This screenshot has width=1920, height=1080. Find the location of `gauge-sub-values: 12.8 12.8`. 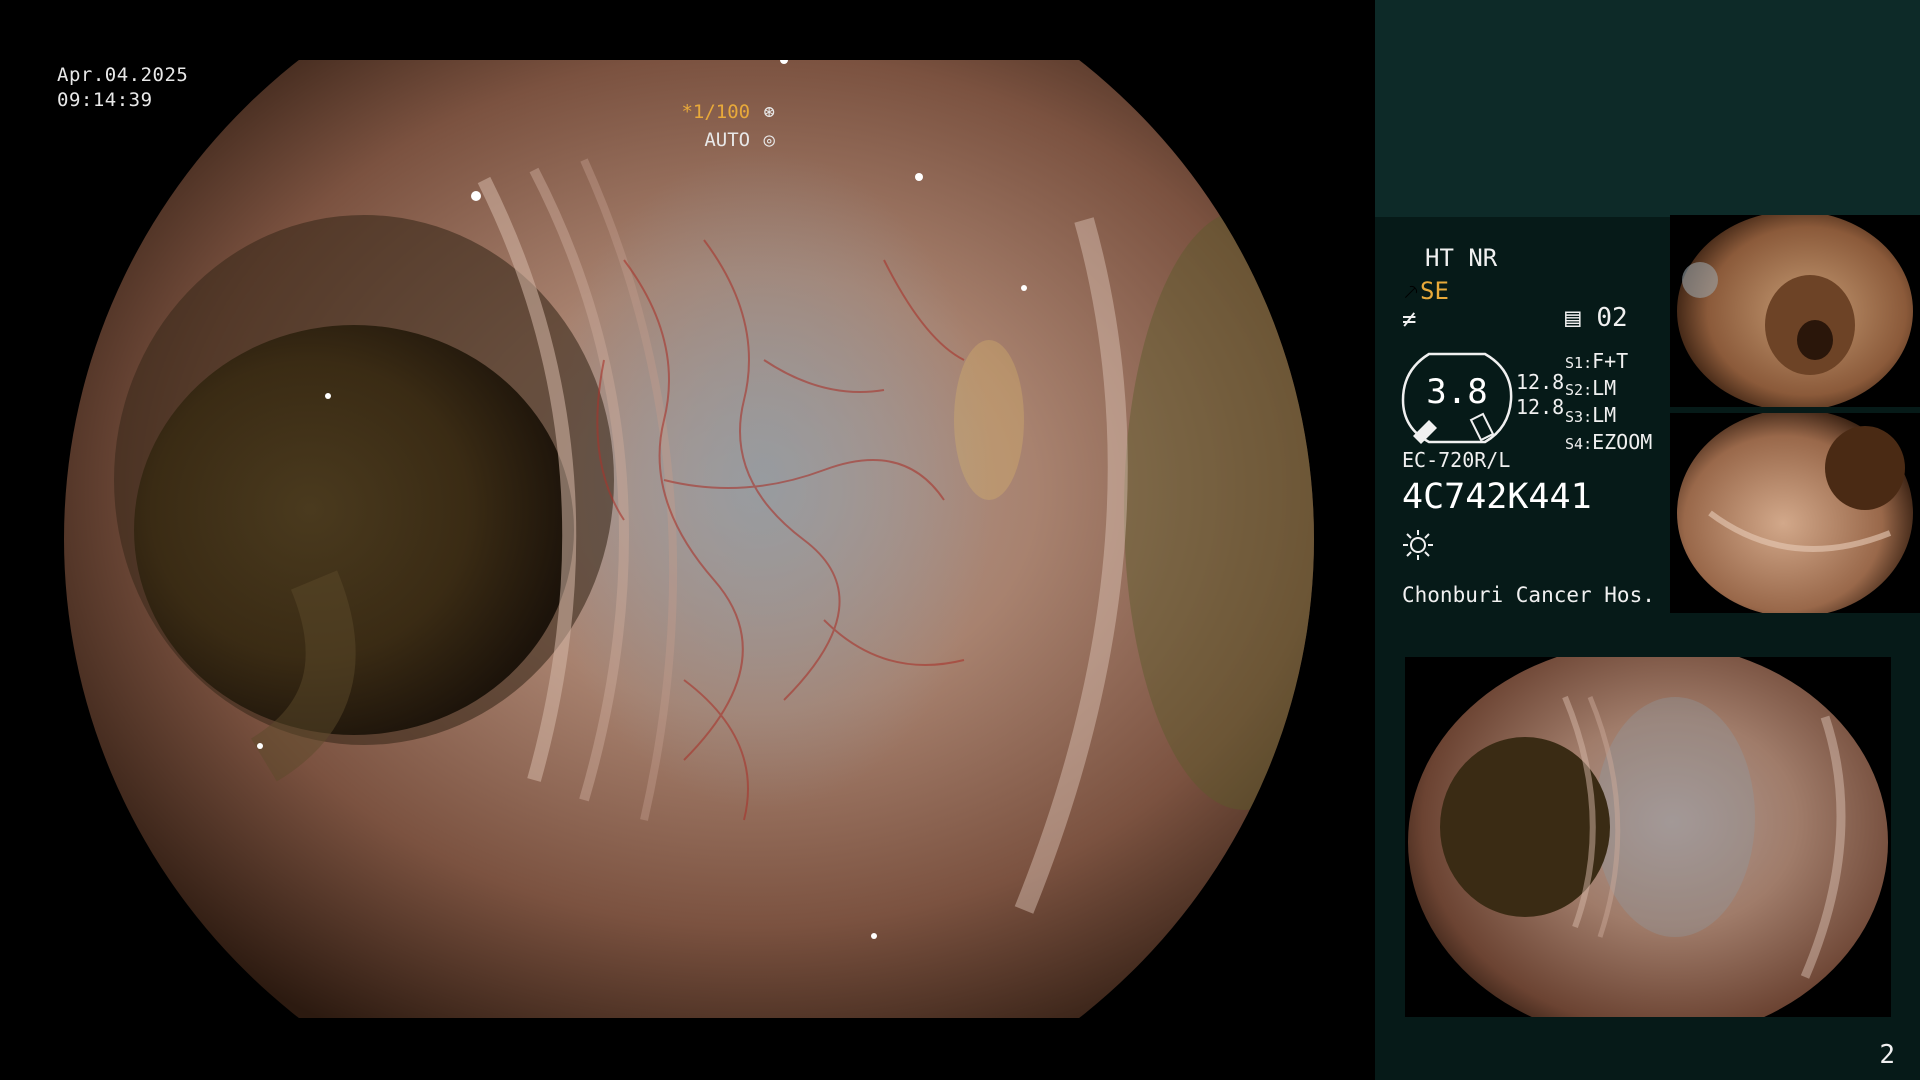

gauge-sub-values: 12.8 12.8 is located at coordinates (1540, 395).